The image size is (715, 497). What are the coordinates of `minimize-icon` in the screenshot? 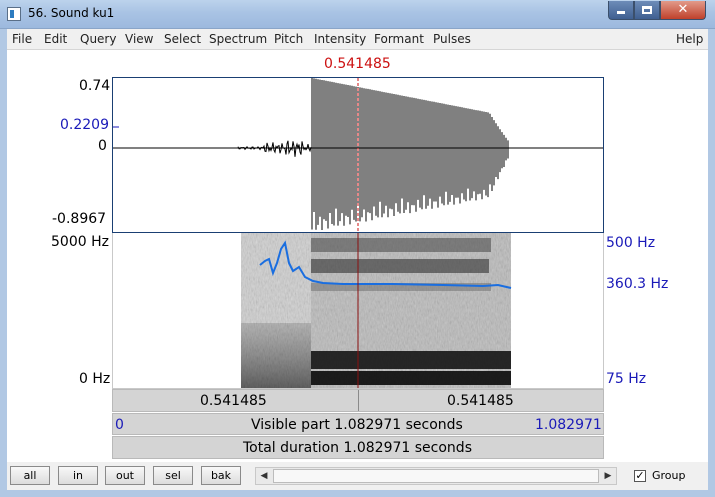 It's located at (621, 12).